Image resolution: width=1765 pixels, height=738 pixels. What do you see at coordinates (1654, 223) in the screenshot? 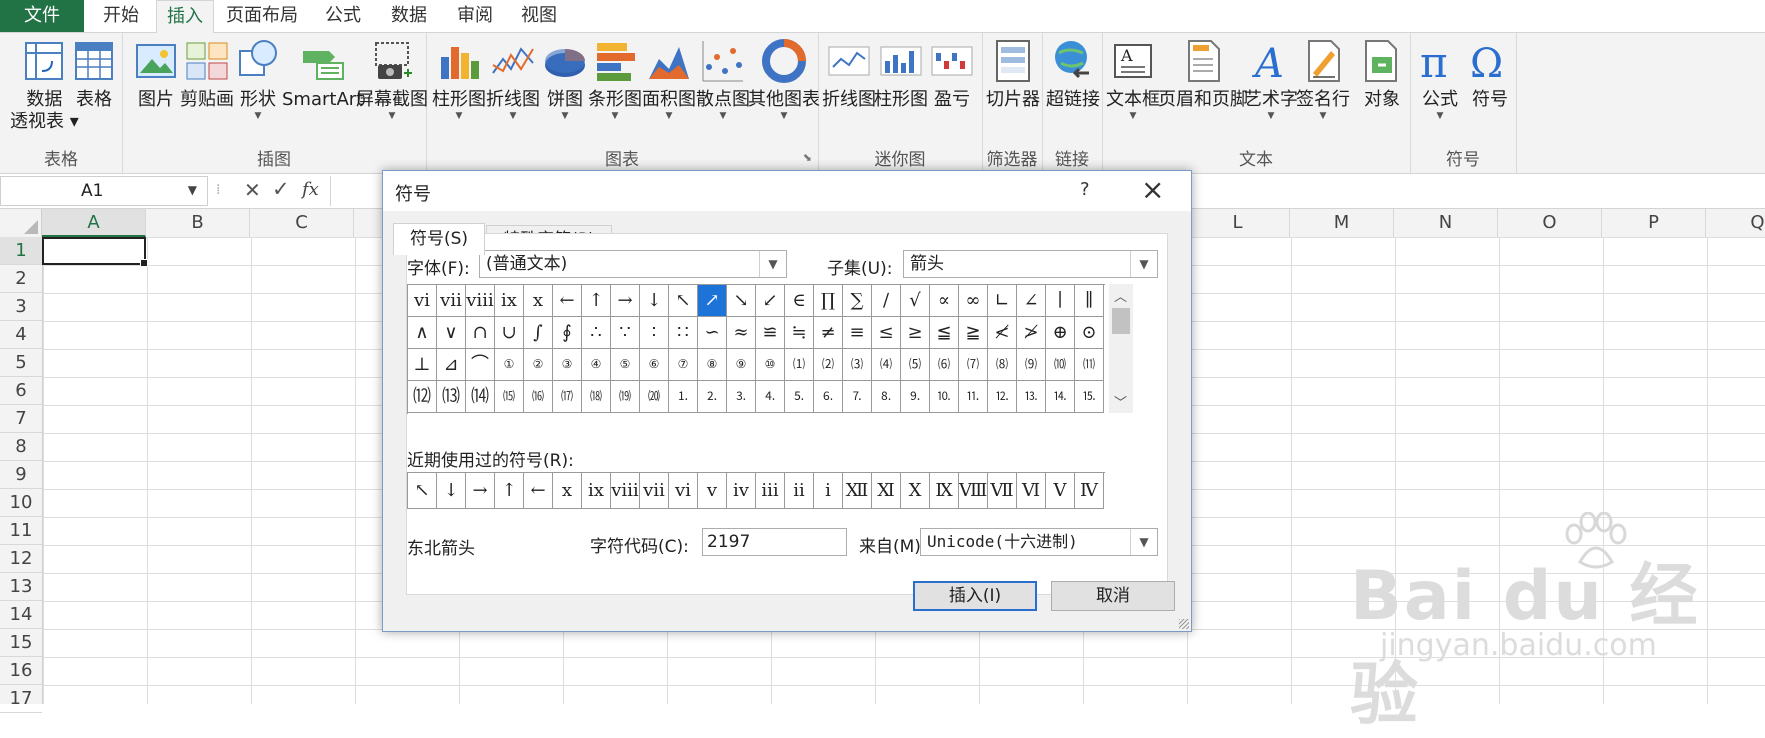
I see `column-header-p: P` at bounding box center [1654, 223].